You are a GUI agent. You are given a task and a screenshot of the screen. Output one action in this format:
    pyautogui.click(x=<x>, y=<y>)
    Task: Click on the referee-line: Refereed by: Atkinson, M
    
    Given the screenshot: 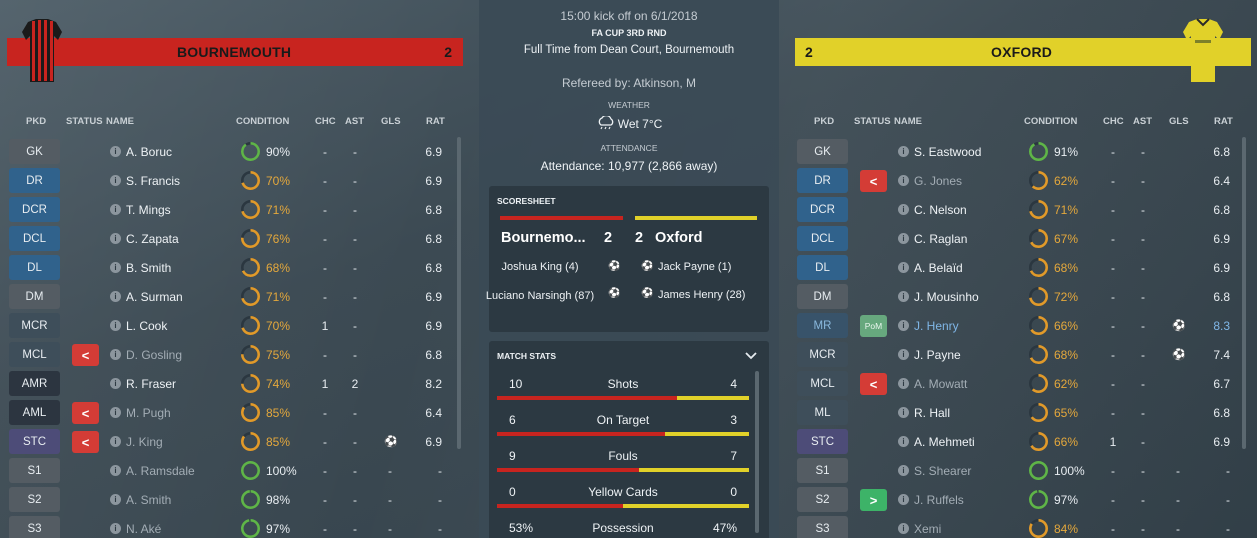 What is the action you would take?
    pyautogui.click(x=629, y=83)
    